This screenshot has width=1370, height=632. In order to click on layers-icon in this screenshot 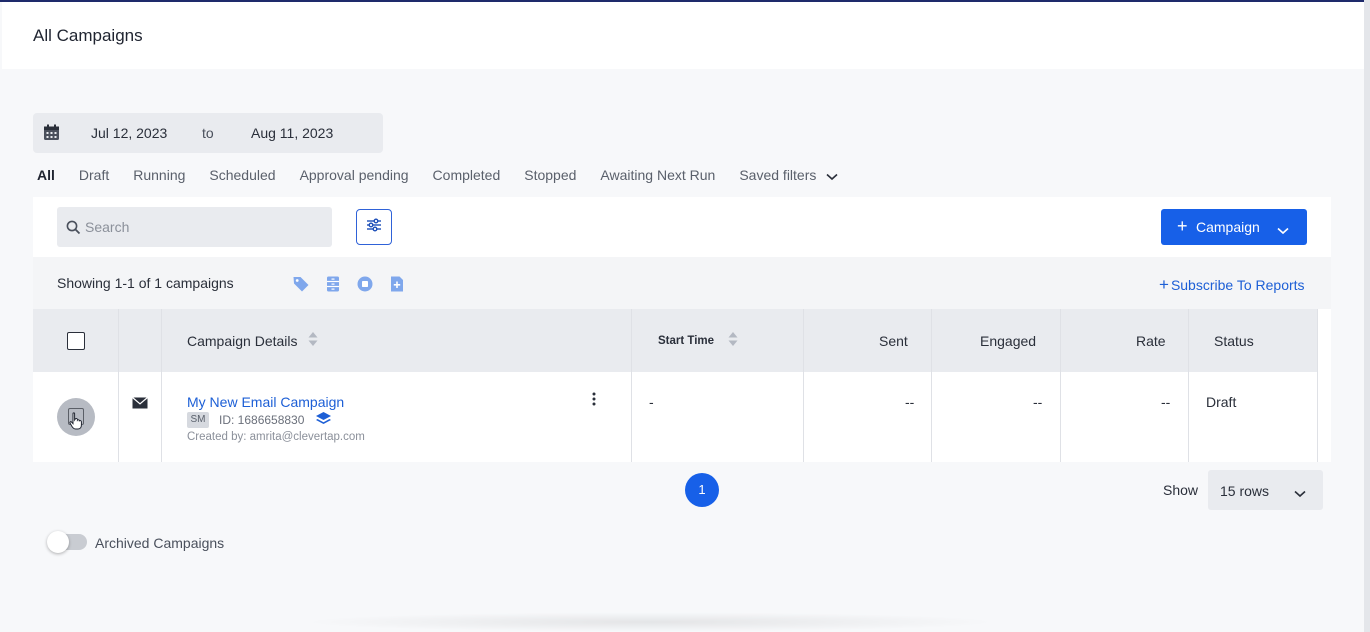, I will do `click(323, 421)`.